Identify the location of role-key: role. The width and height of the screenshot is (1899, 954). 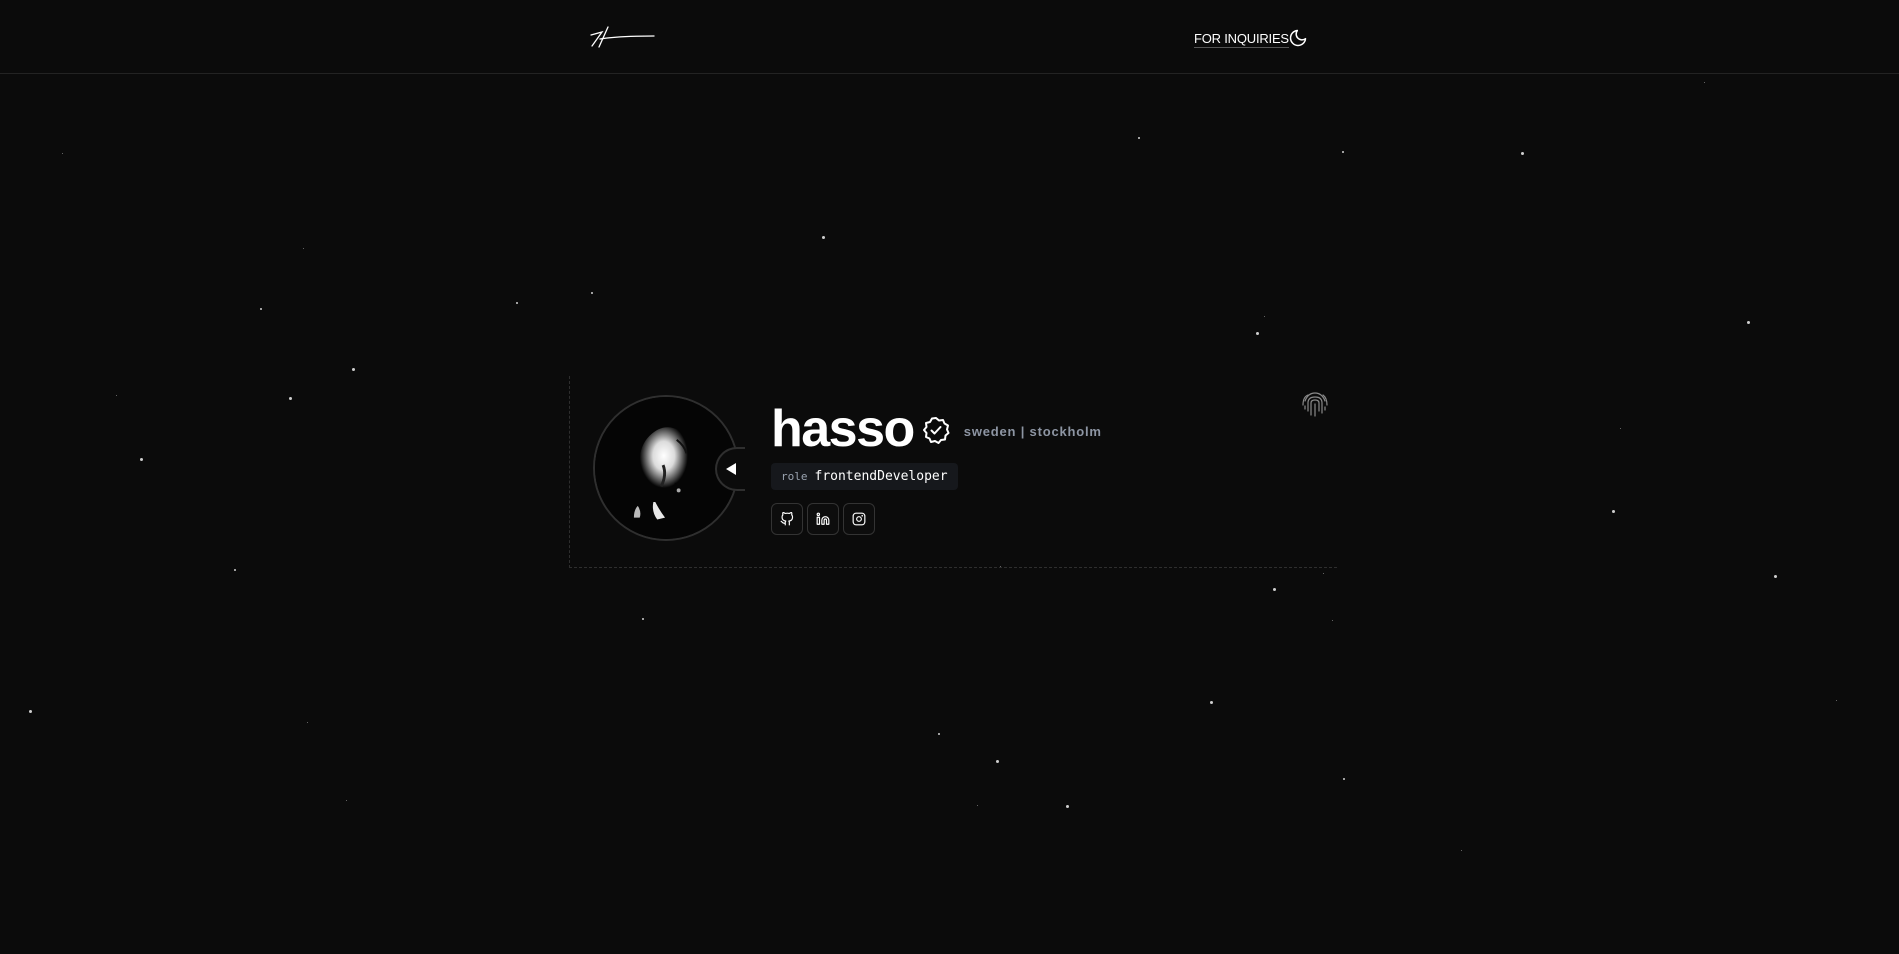
(794, 476).